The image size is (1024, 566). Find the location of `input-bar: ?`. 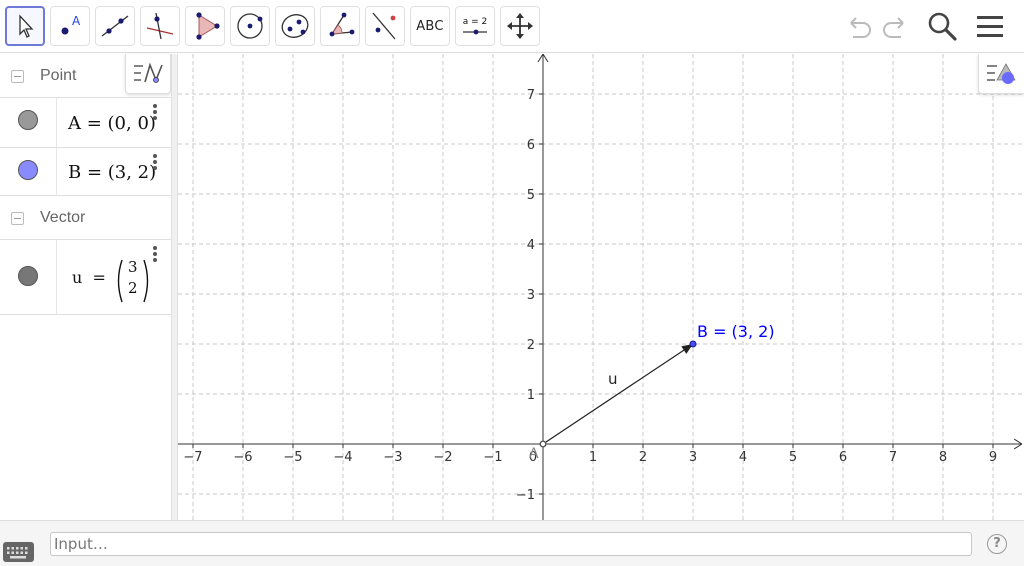

input-bar: ? is located at coordinates (512, 543).